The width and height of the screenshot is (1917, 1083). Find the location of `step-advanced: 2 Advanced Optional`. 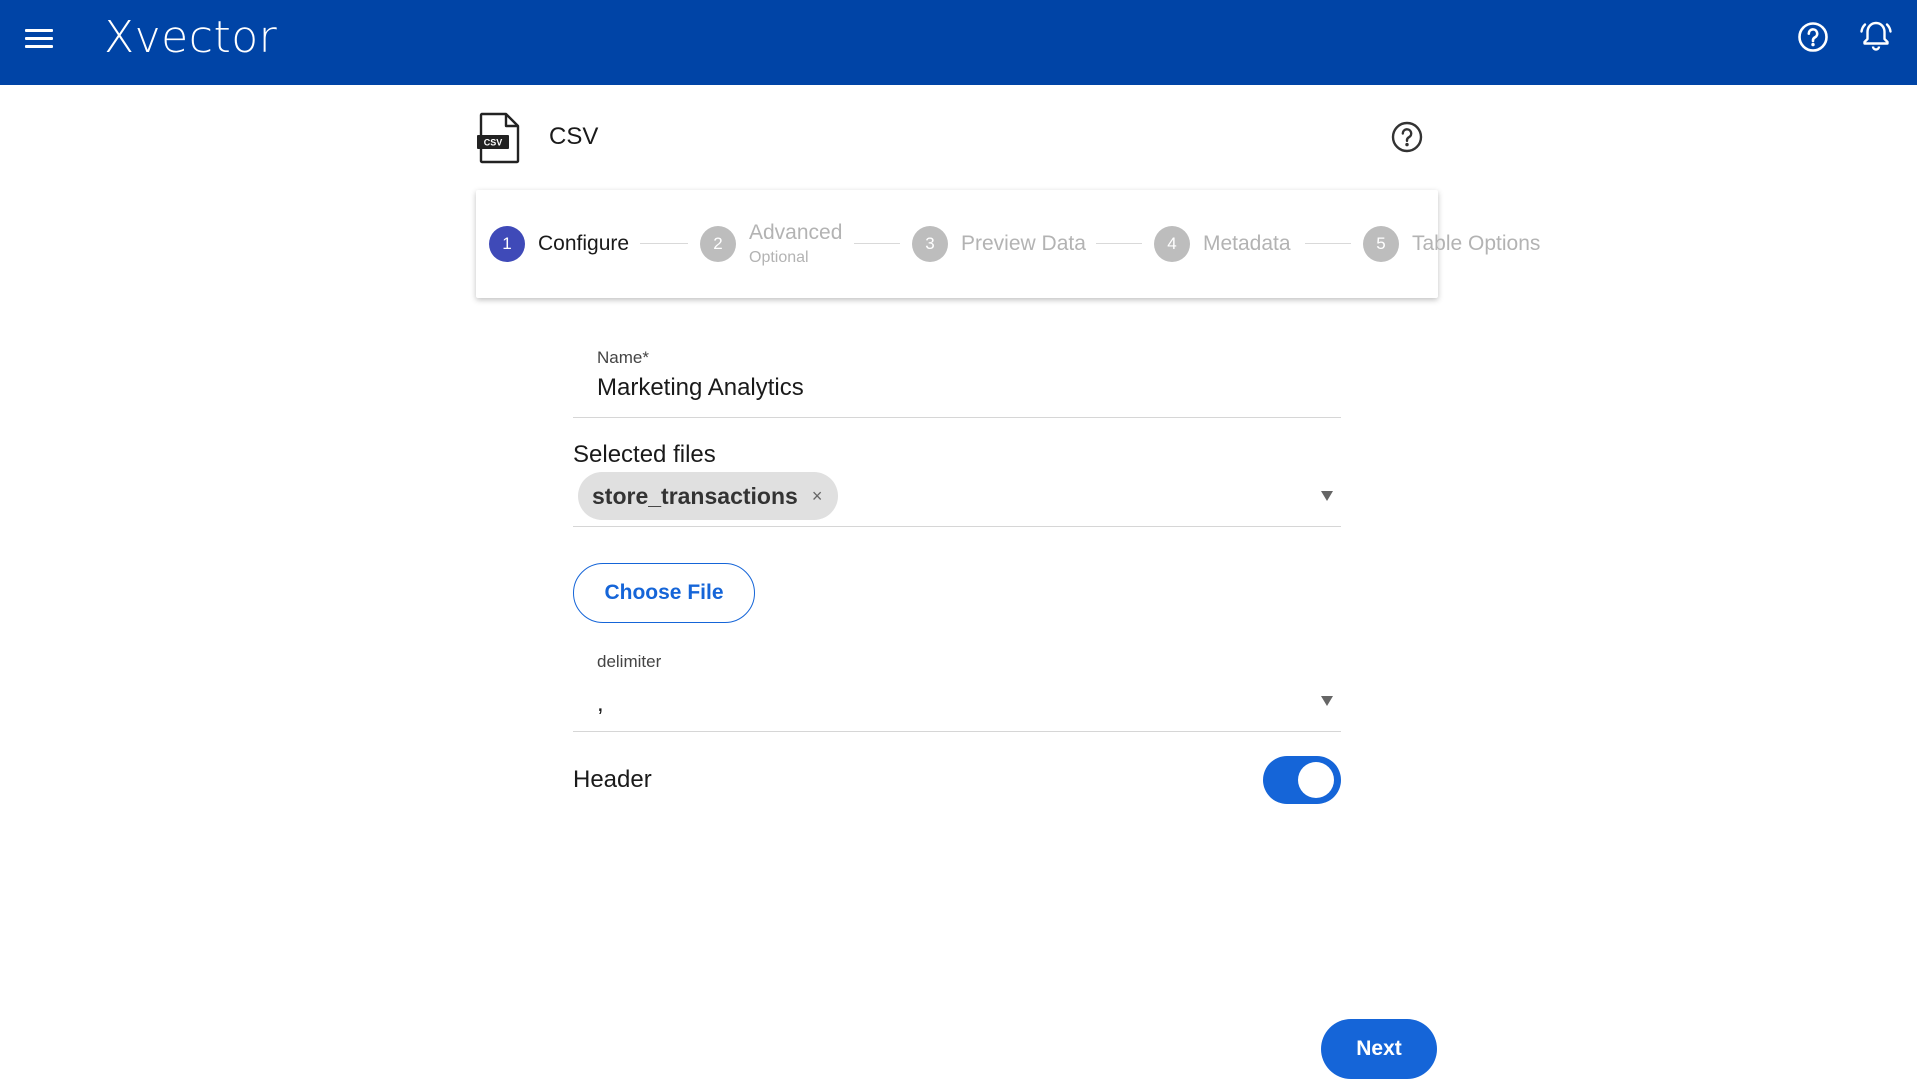

step-advanced: 2 Advanced Optional is located at coordinates (771, 244).